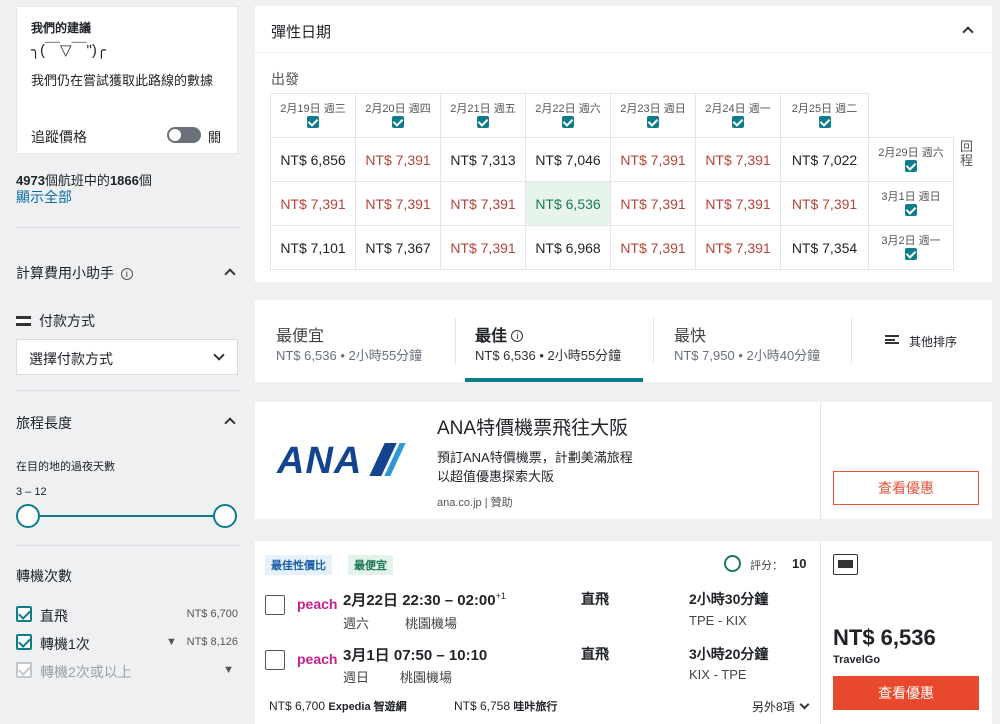 This screenshot has width=1000, height=724. What do you see at coordinates (892, 339) in the screenshot?
I see `sort-lines-icon` at bounding box center [892, 339].